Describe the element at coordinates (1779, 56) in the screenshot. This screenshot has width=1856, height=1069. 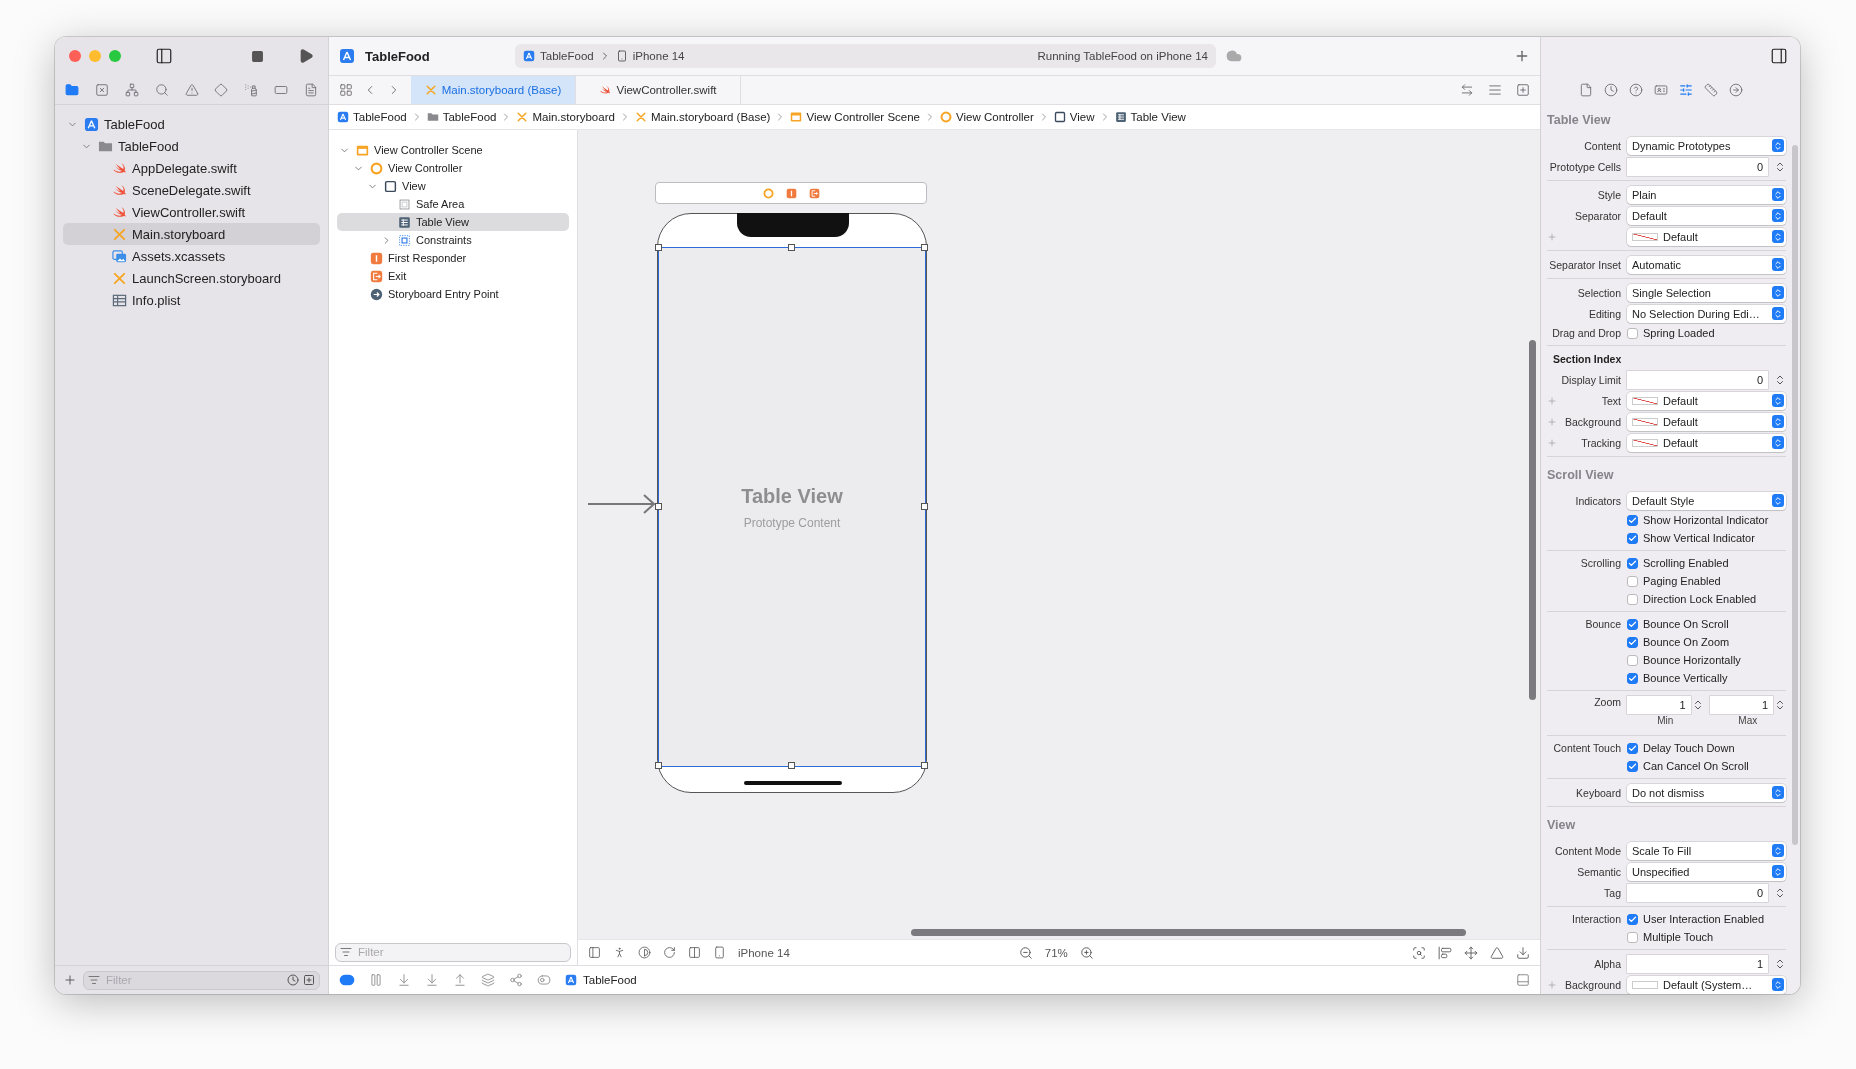
I see `inspector-toggle-icon` at that location.